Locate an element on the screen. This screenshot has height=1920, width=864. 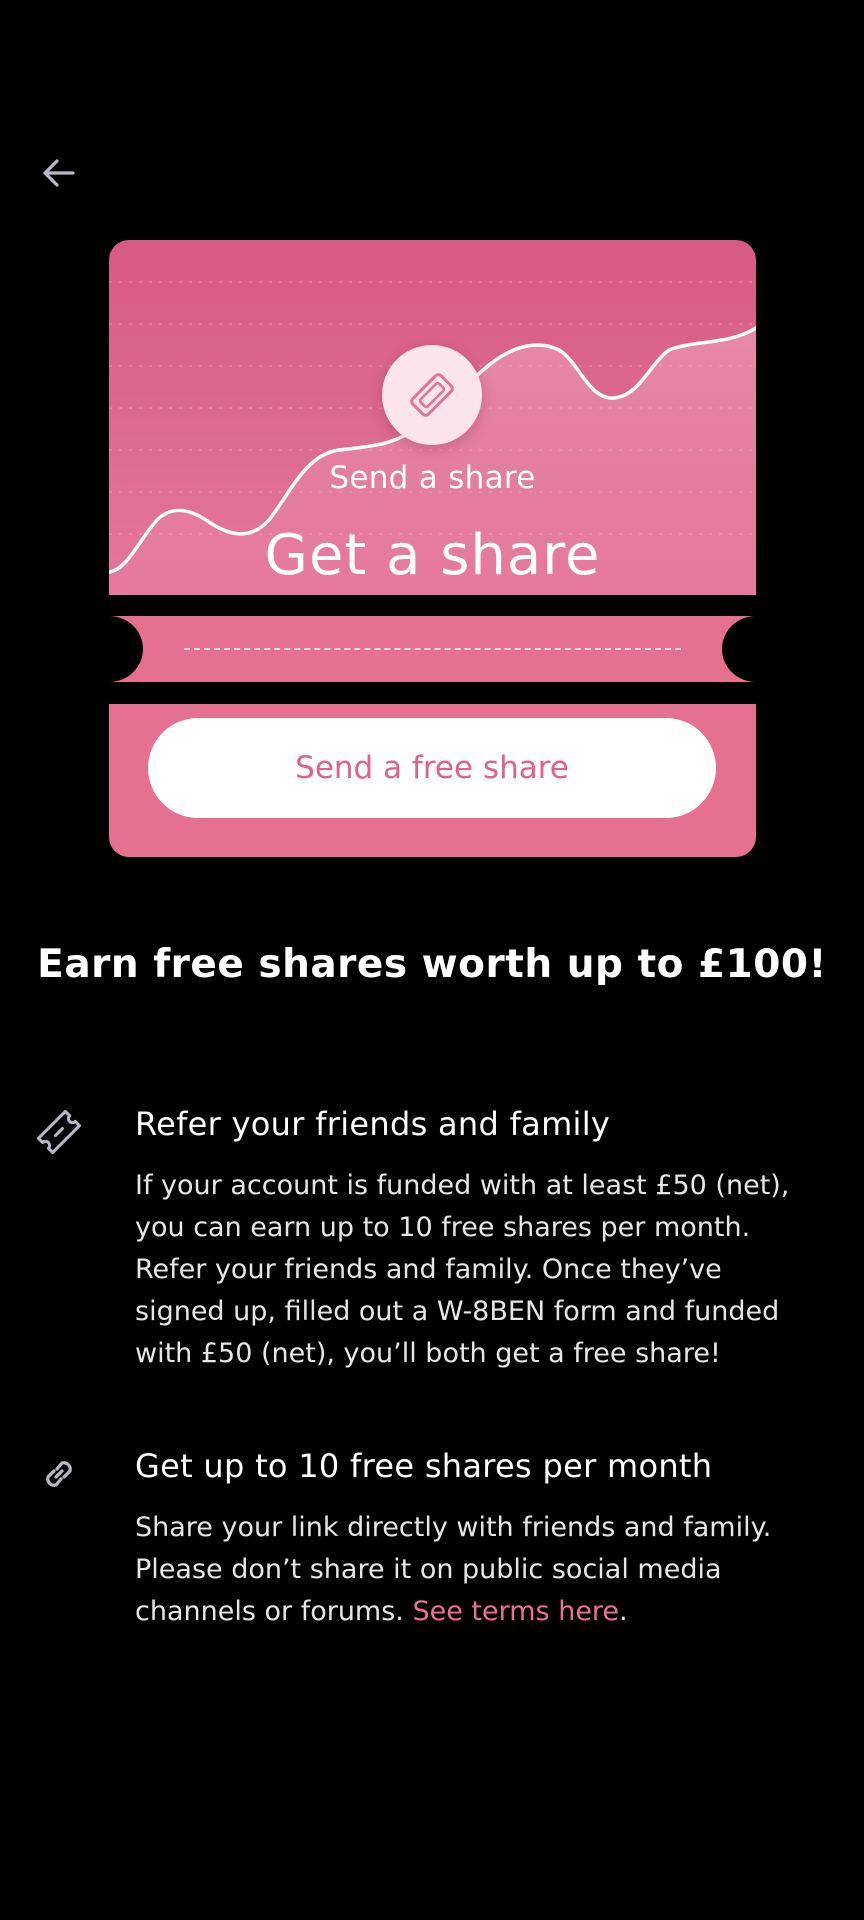
send-free-share-button: Send a free share is located at coordinates (432, 768).